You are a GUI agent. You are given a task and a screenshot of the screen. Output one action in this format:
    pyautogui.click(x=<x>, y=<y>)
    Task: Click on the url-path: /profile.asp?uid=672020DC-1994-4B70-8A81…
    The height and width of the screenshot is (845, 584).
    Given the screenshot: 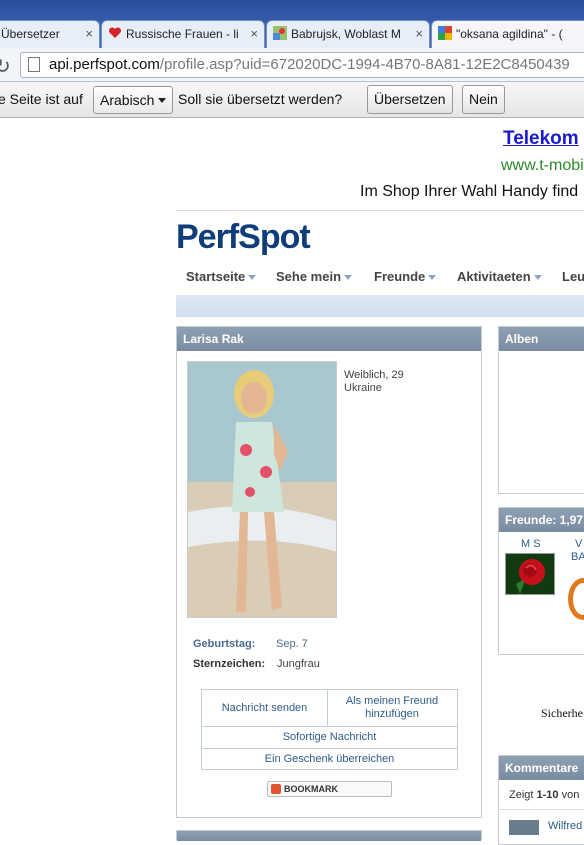 What is the action you would take?
    pyautogui.click(x=364, y=64)
    